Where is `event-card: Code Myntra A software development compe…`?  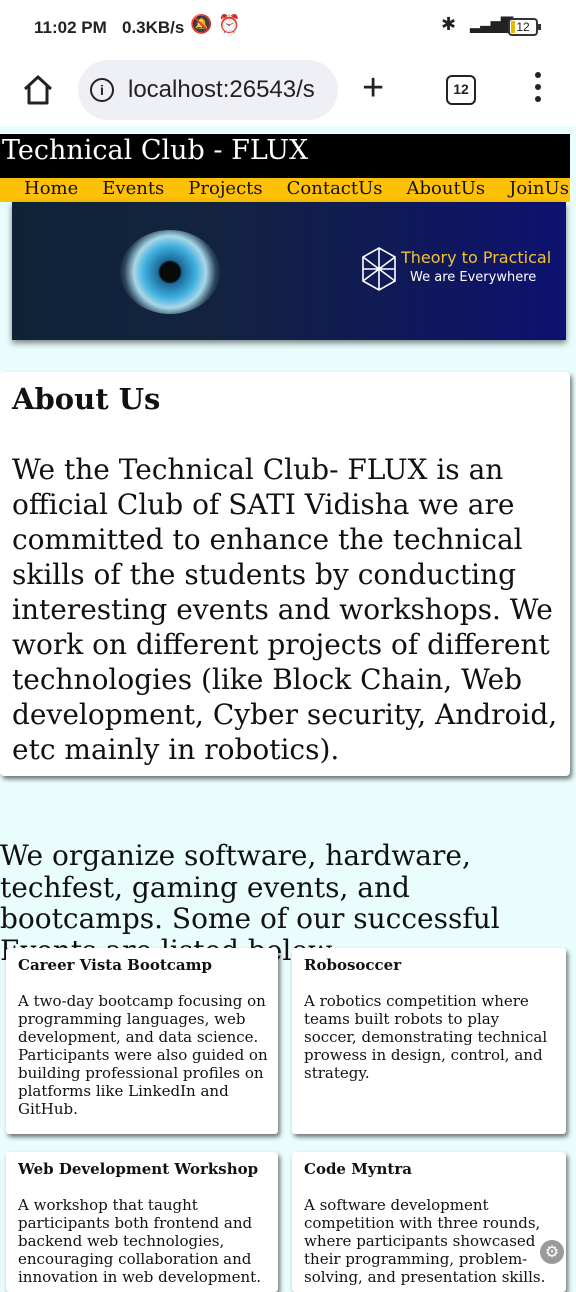
event-card: Code Myntra A software development compe… is located at coordinates (429, 1222).